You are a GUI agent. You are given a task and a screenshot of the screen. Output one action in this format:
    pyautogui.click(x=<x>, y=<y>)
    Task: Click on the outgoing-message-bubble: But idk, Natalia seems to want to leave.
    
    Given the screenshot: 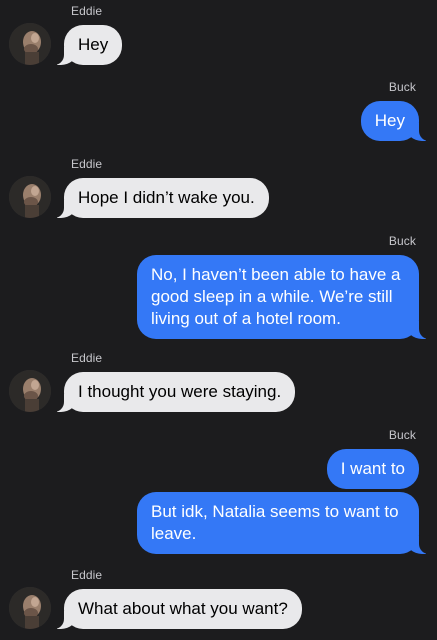 What is the action you would take?
    pyautogui.click(x=283, y=523)
    